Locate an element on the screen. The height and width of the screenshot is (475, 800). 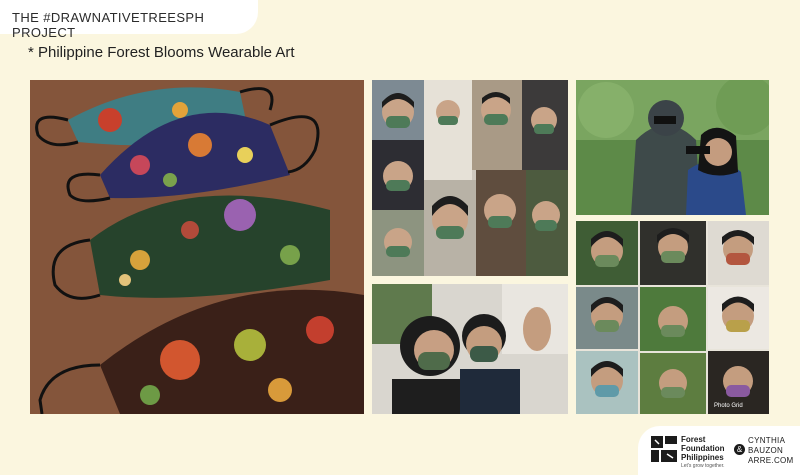
title-tab: THE #DRAWNATIVETREESPH PROJECT is located at coordinates (129, 20).